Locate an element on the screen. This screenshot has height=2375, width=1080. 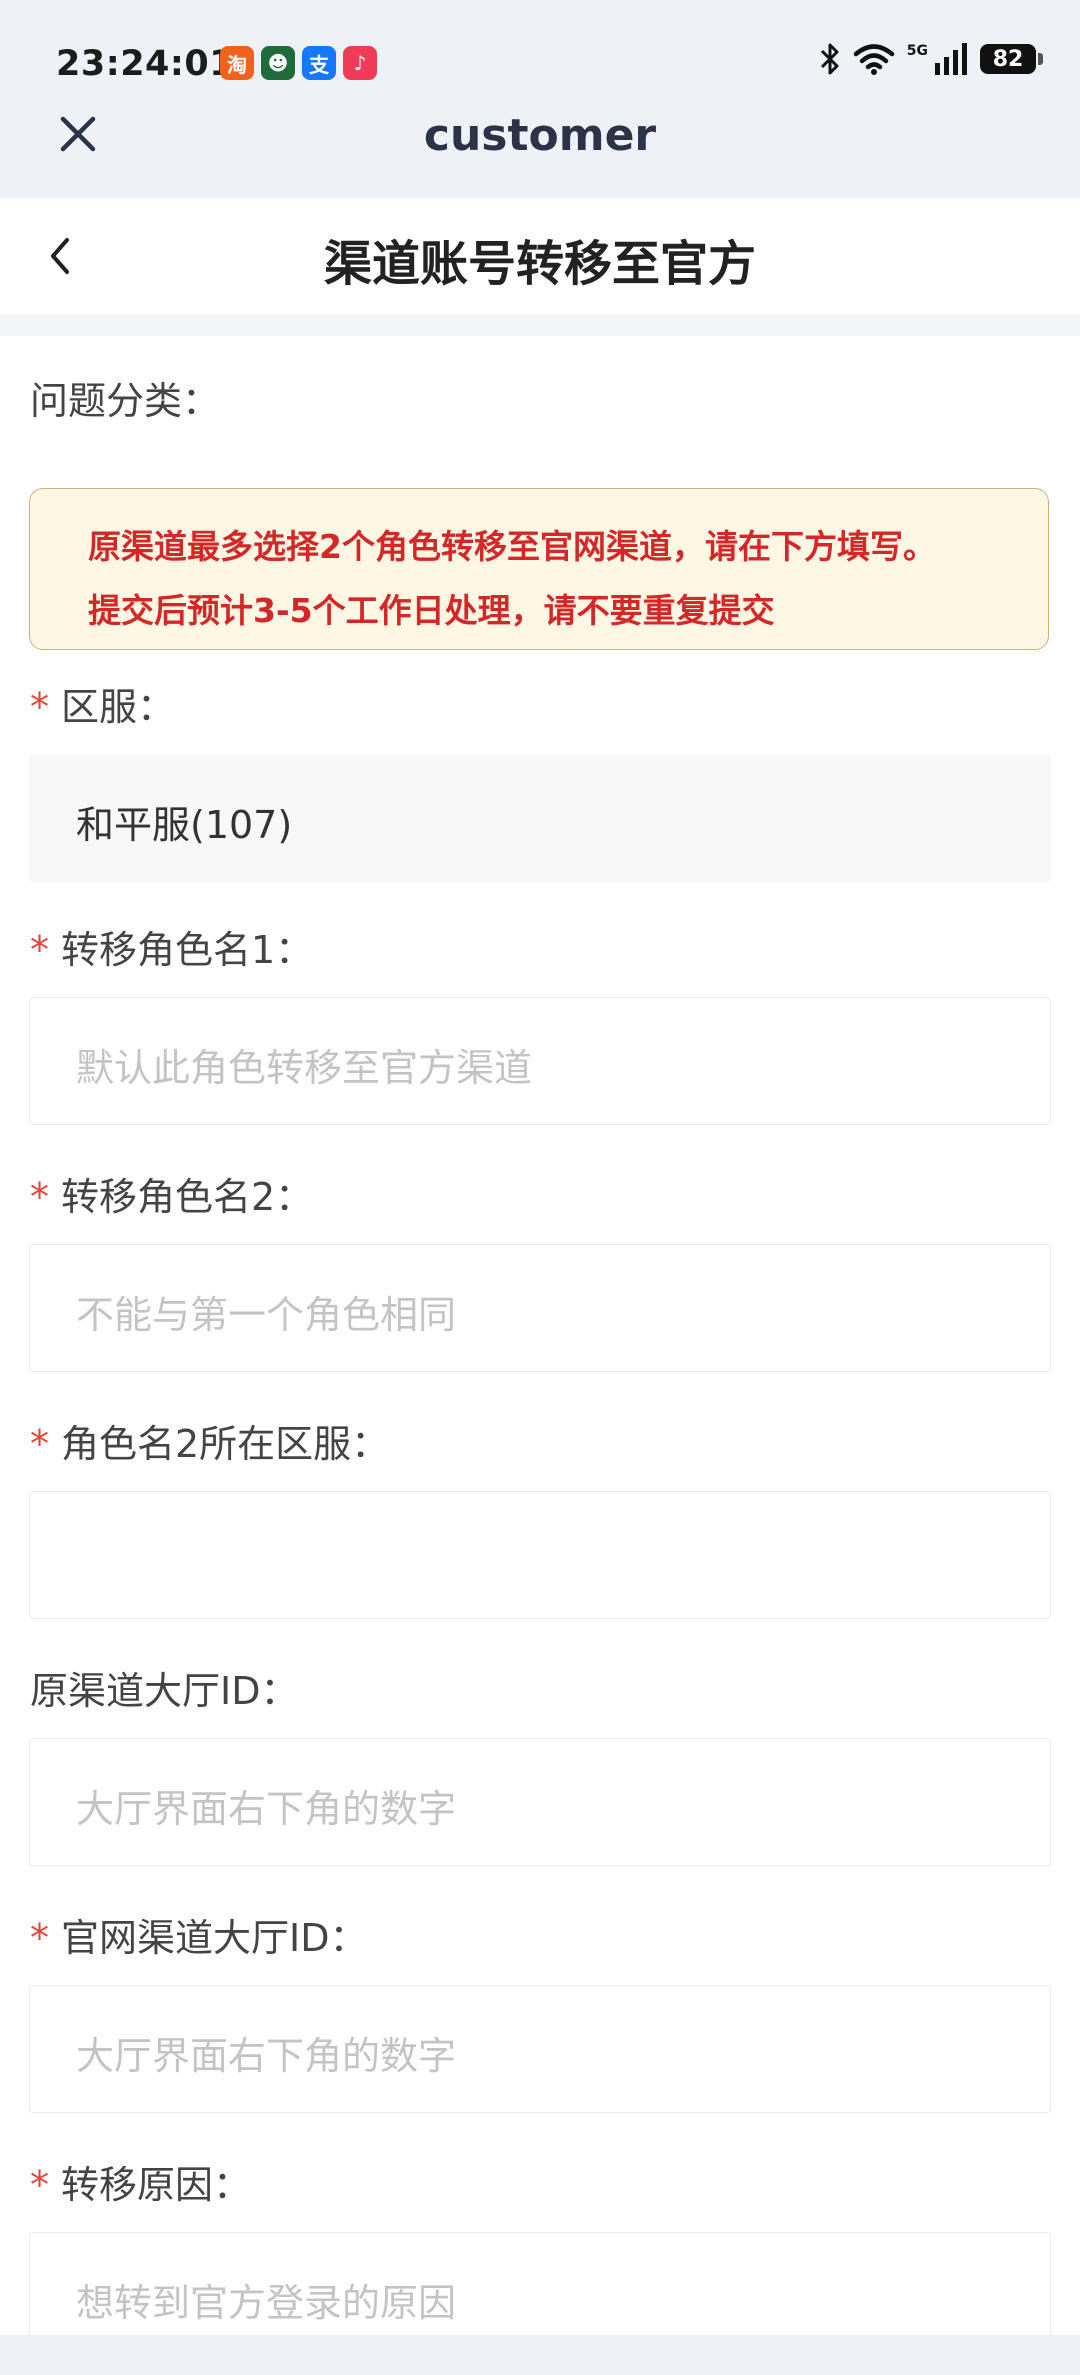
alipay-app-icon: 支 is located at coordinates (319, 63).